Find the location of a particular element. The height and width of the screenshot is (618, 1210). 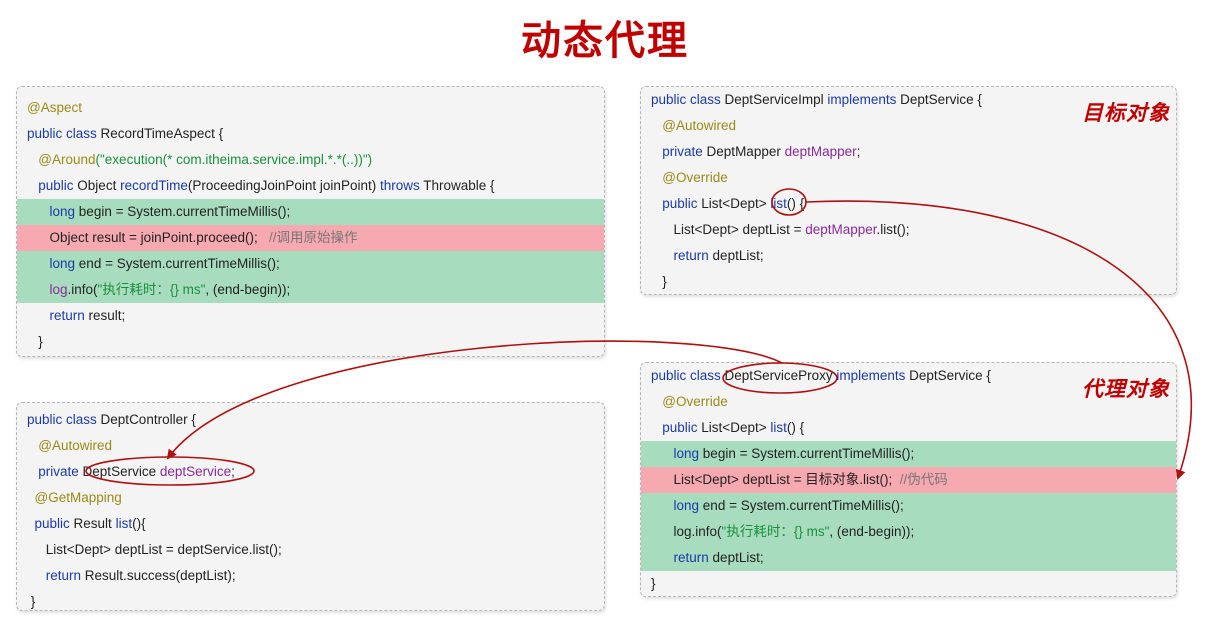

code-line: log.info("执行耗时：{} ms", (end-begin)); is located at coordinates (310, 290).